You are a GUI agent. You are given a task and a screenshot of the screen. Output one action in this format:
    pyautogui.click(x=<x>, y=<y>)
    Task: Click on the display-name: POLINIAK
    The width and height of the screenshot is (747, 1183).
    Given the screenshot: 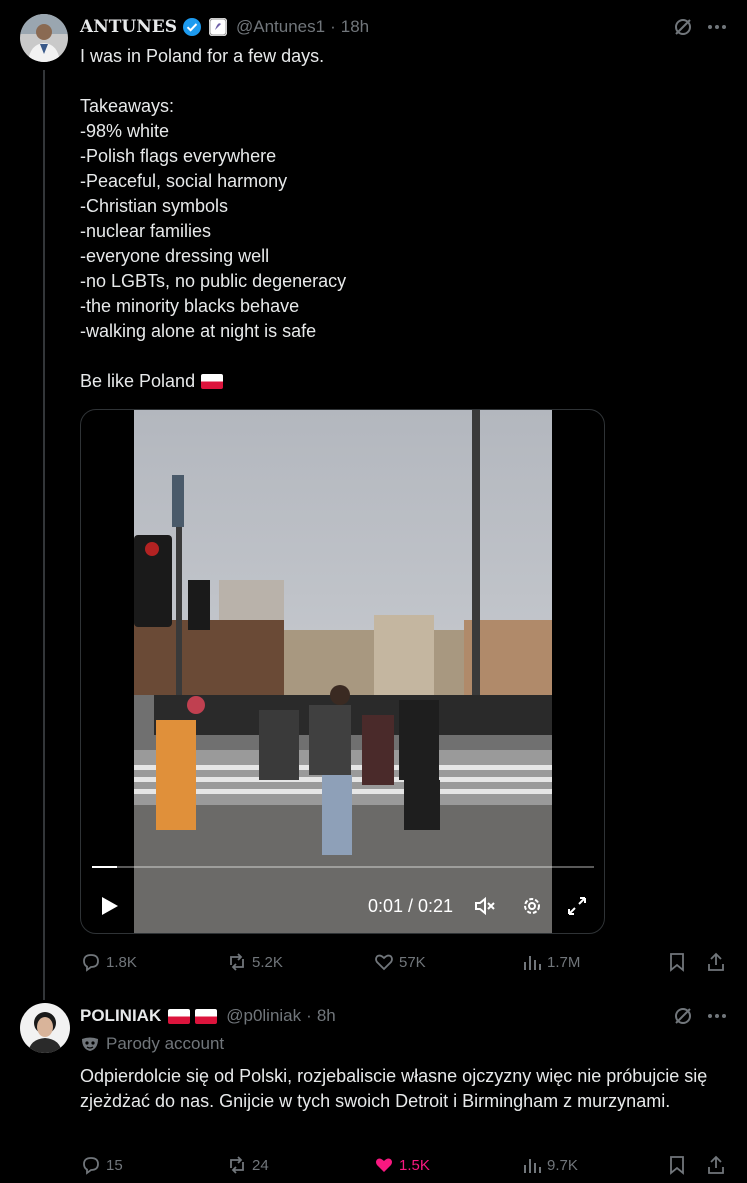 What is the action you would take?
    pyautogui.click(x=120, y=1016)
    